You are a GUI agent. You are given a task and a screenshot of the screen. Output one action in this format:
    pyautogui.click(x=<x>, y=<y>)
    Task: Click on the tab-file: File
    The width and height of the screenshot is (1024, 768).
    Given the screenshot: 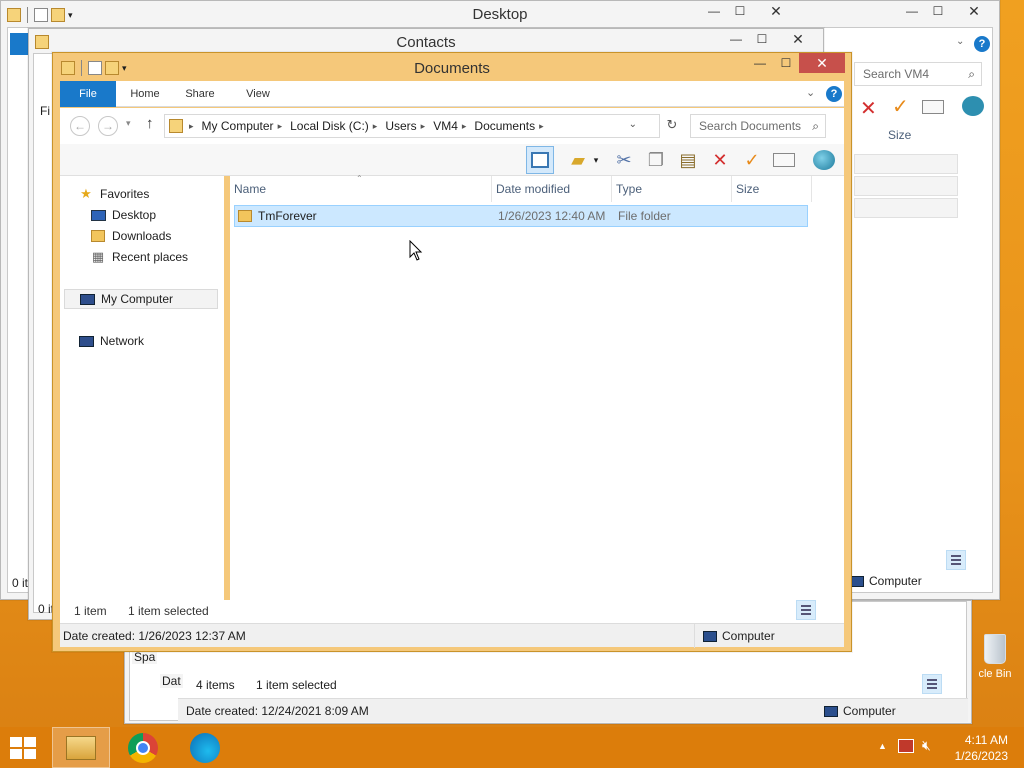 What is the action you would take?
    pyautogui.click(x=88, y=94)
    